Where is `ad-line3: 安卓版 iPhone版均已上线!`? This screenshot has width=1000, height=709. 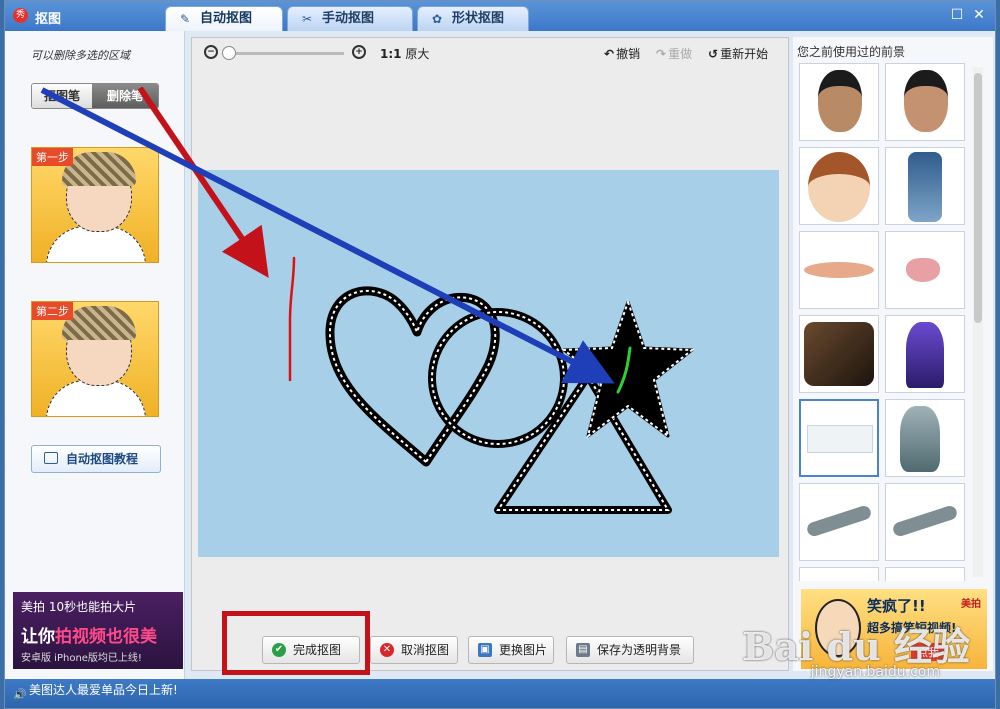 ad-line3: 安卓版 iPhone版均已上线! is located at coordinates (81, 658).